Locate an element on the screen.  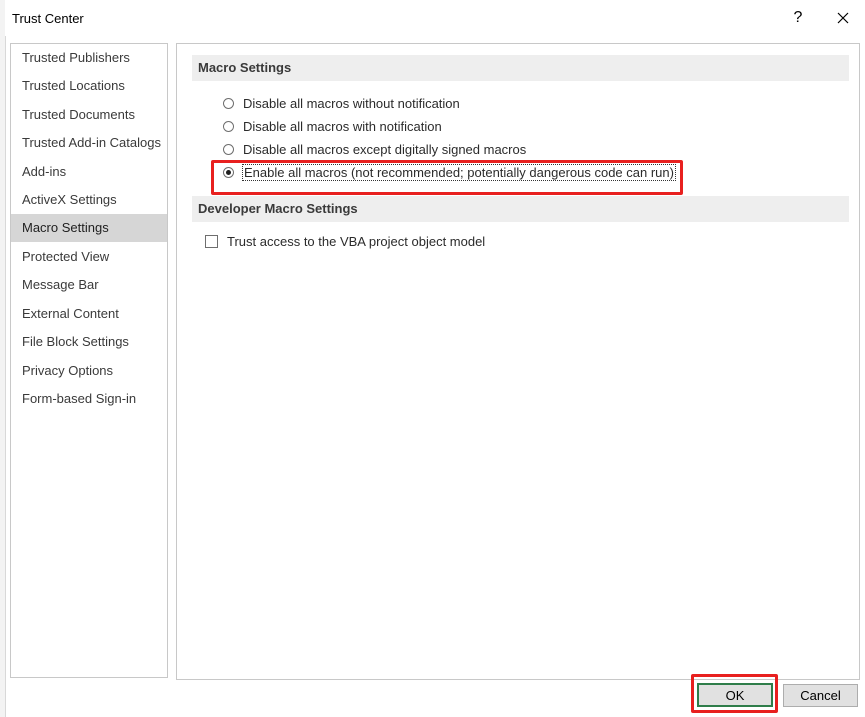
sidebar-item-macro-settings: Macro Settings is located at coordinates (89, 228).